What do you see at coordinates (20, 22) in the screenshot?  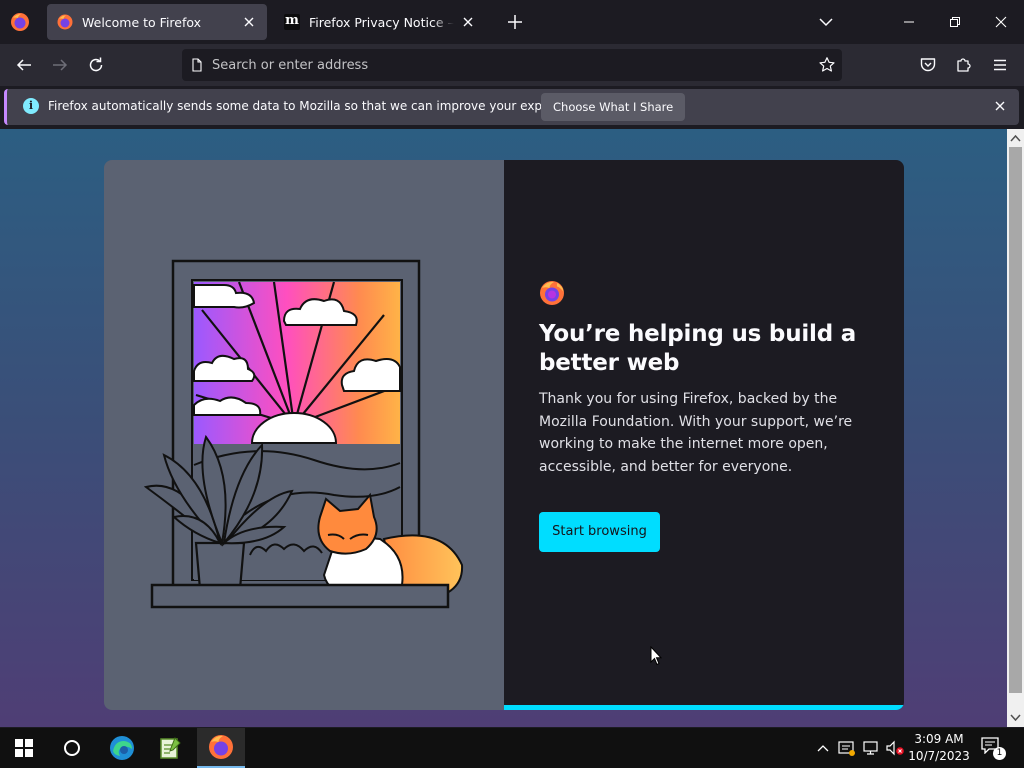 I see `firefox-view-icon` at bounding box center [20, 22].